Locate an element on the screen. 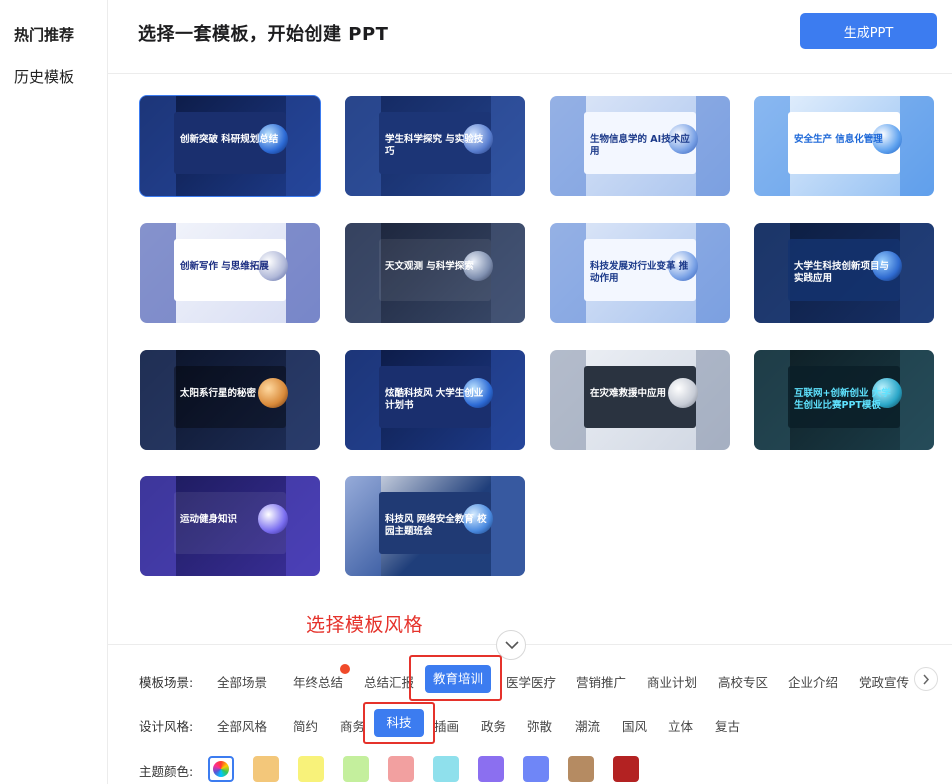 Image resolution: width=952 pixels, height=784 pixels. scene-chip: 全部场景 is located at coordinates (242, 681).